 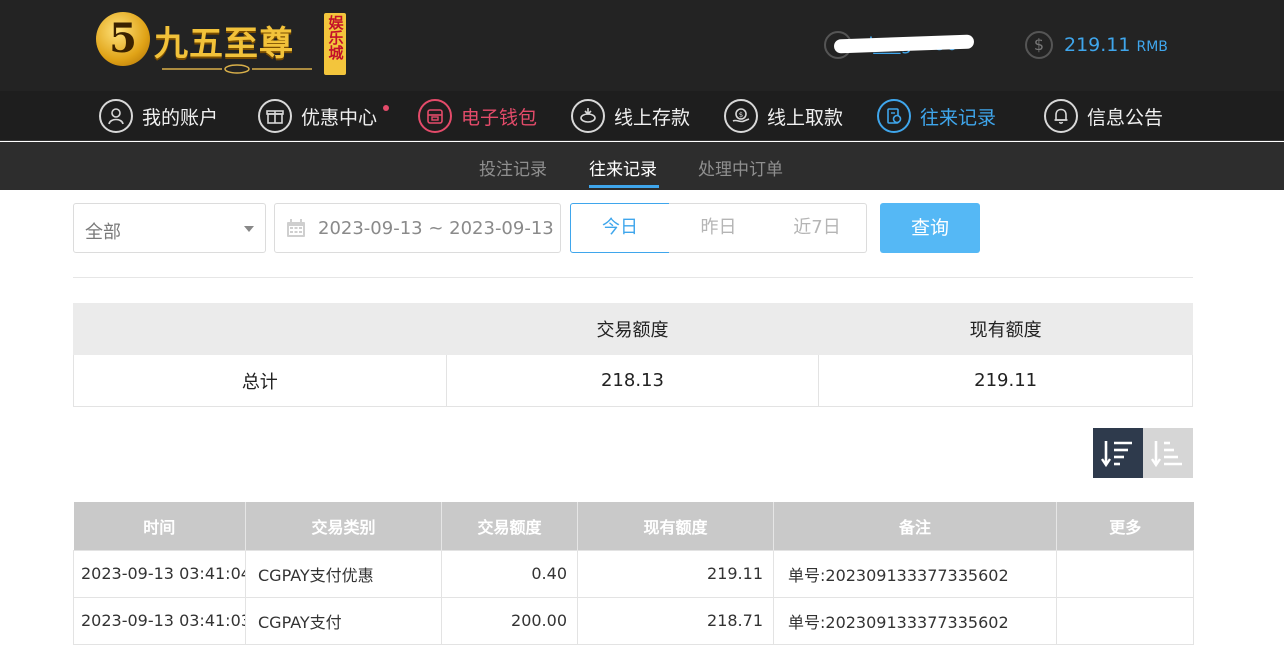 I want to click on sort-descending-button, so click(x=1118, y=453).